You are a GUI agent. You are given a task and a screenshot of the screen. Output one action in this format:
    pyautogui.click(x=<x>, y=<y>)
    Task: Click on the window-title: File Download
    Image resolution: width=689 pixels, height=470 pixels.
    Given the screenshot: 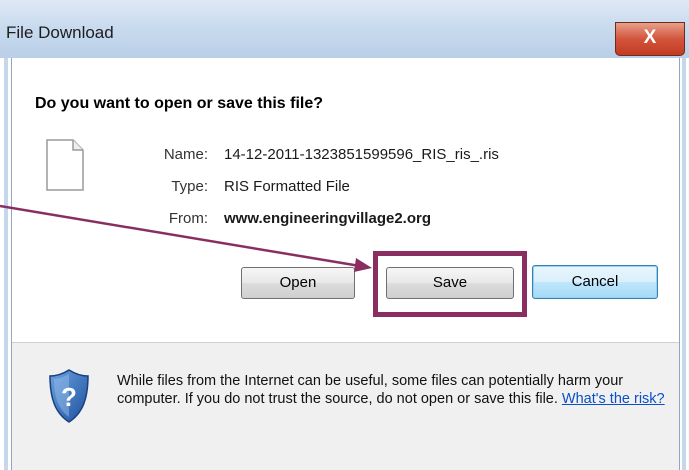 What is the action you would take?
    pyautogui.click(x=60, y=32)
    